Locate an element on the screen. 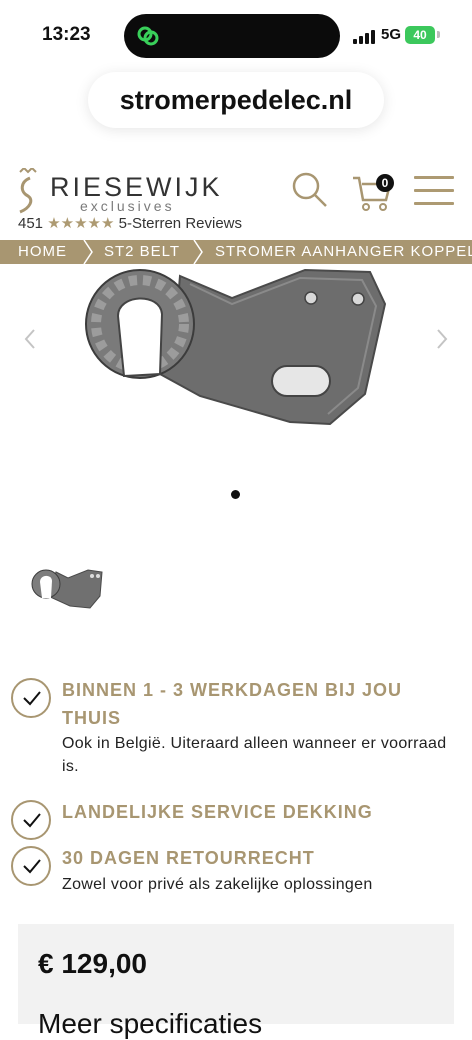 Image resolution: width=472 pixels, height=1040 pixels. cart-button: 0 is located at coordinates (375, 192).